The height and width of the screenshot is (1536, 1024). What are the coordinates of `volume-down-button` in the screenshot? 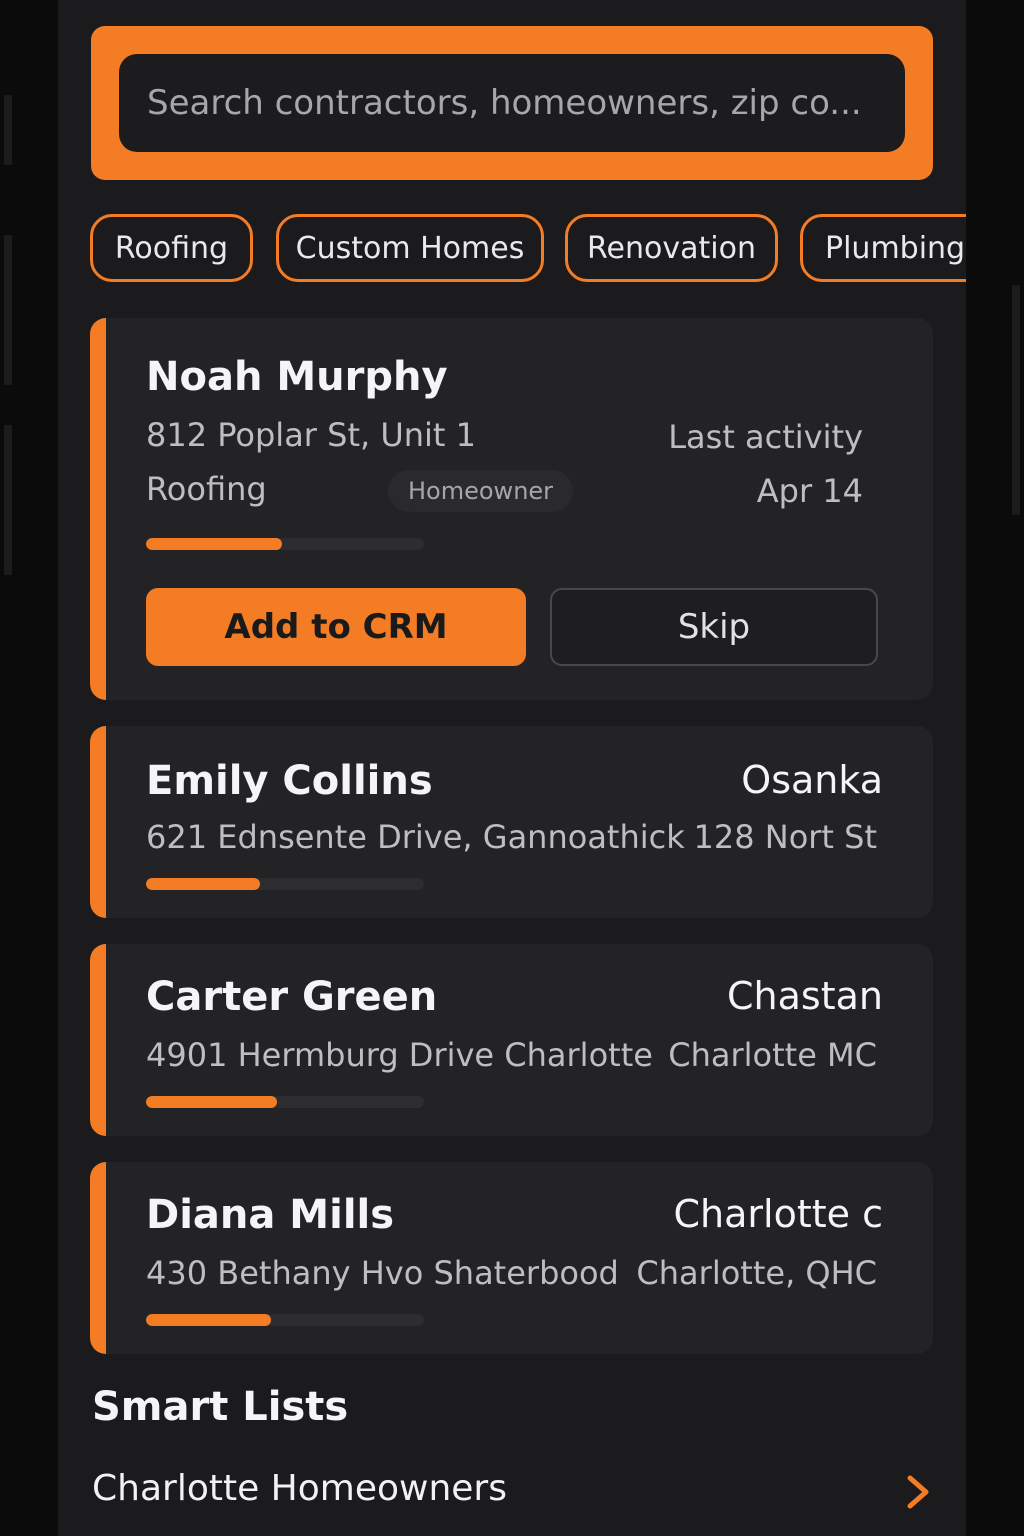 It's located at (8, 500).